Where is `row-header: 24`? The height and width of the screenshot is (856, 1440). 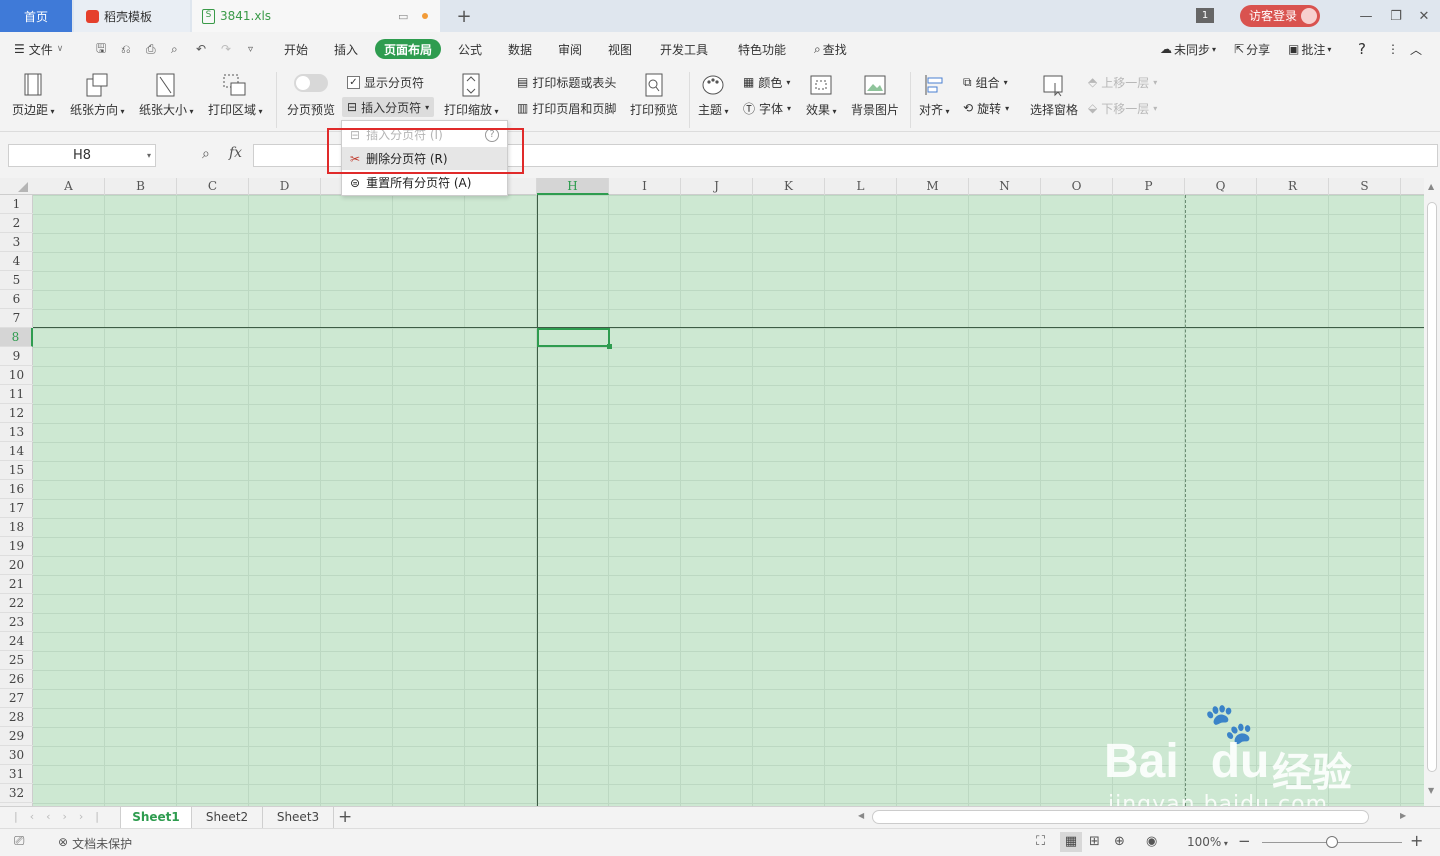 row-header: 24 is located at coordinates (16, 641).